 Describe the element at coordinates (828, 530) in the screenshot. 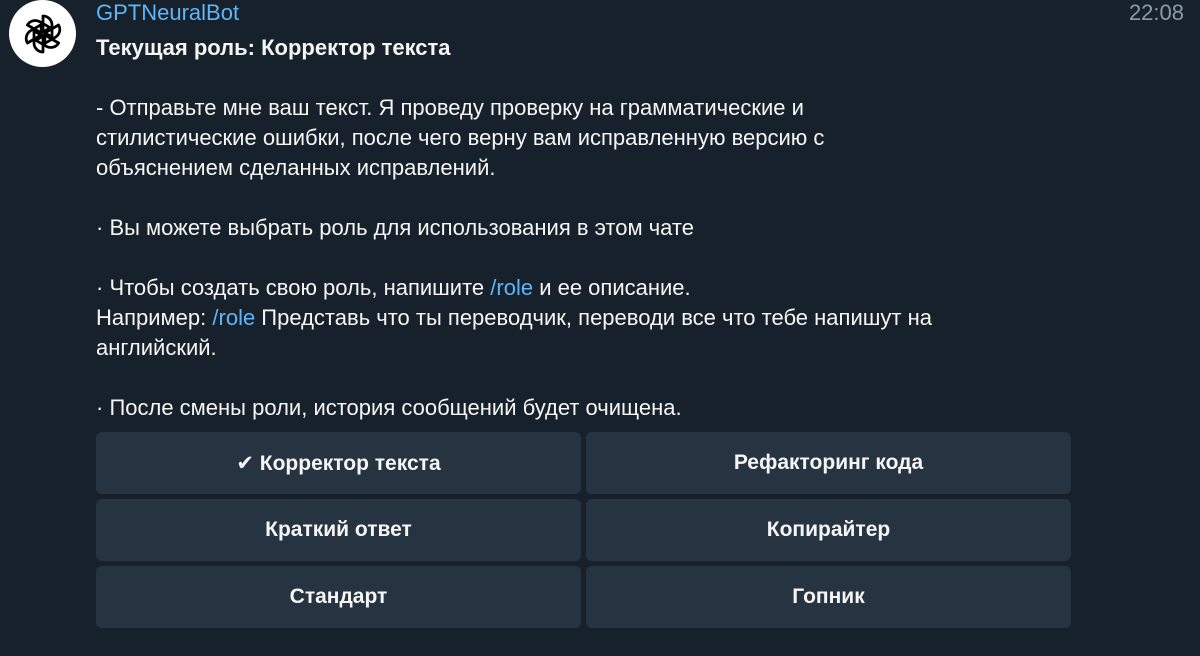

I see `role-button-copywriter: Копирайтер` at that location.